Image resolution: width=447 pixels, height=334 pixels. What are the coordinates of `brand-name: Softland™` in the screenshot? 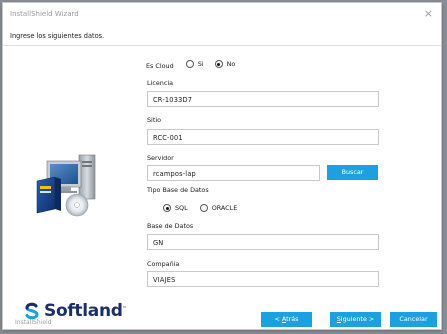 It's located at (85, 311).